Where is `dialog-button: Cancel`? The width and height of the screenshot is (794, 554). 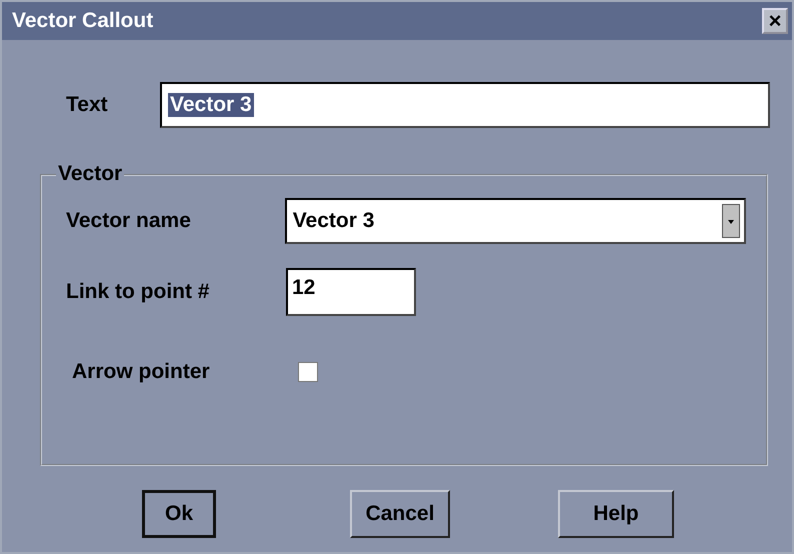
dialog-button: Cancel is located at coordinates (400, 514).